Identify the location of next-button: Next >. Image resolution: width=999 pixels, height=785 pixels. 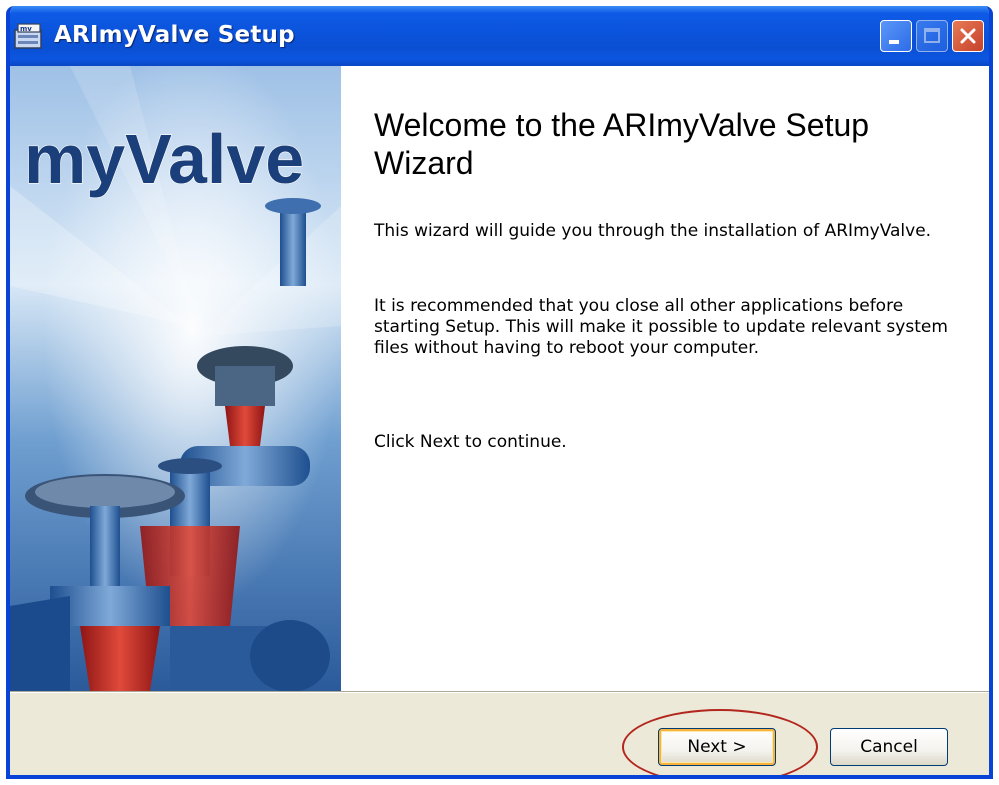
(717, 747).